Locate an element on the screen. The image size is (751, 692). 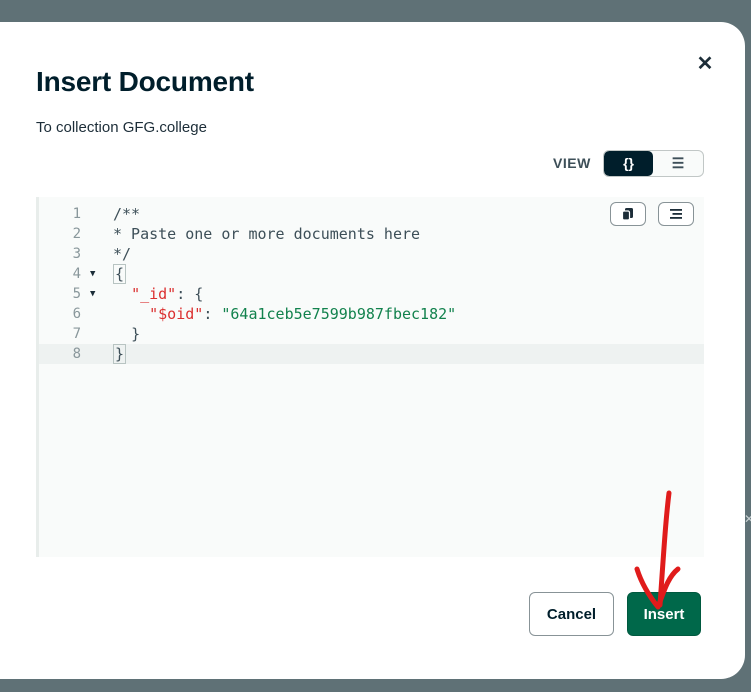
dialog-title: Insert Document is located at coordinates (145, 81).